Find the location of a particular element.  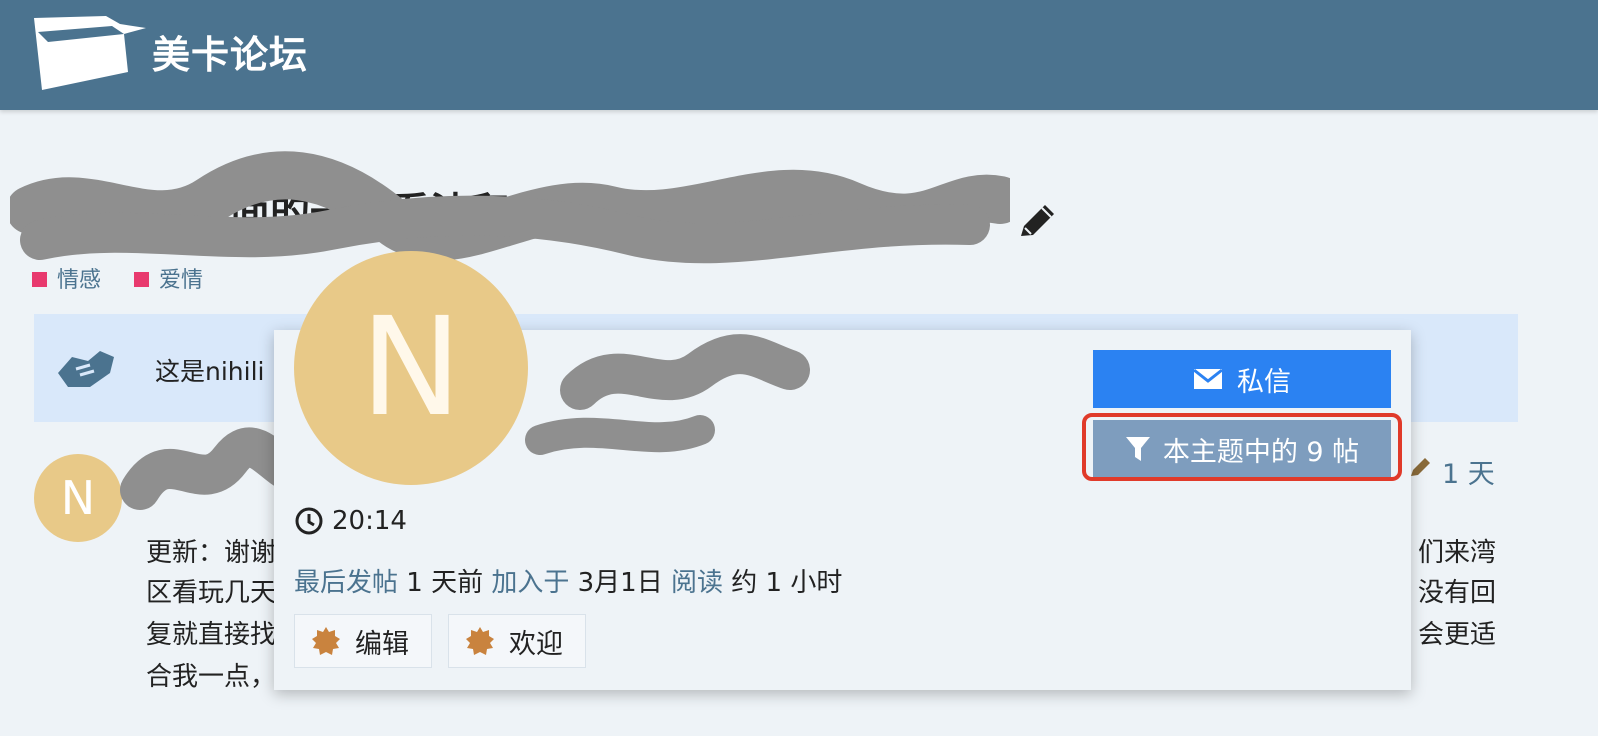

message-button: 私信 is located at coordinates (1242, 379).